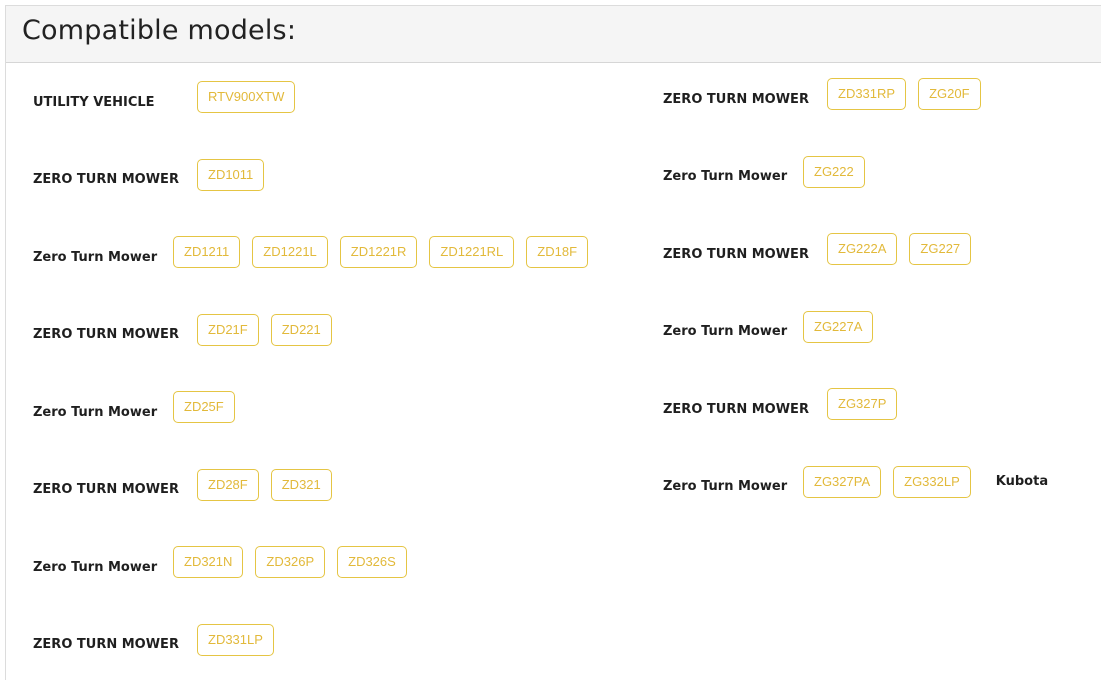 The height and width of the screenshot is (680, 1101). I want to click on model-tag: ZD28F, so click(228, 484).